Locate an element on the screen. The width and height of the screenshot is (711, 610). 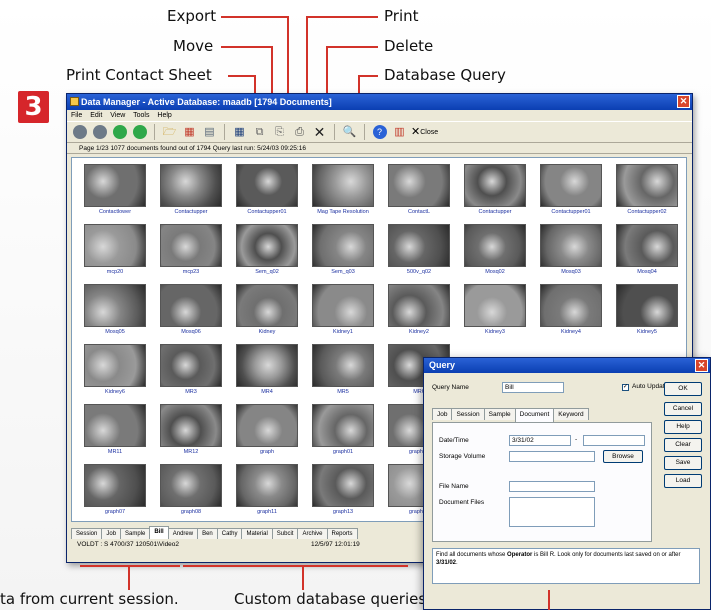
thumbnail-item: mcp23 is located at coordinates (191, 250).